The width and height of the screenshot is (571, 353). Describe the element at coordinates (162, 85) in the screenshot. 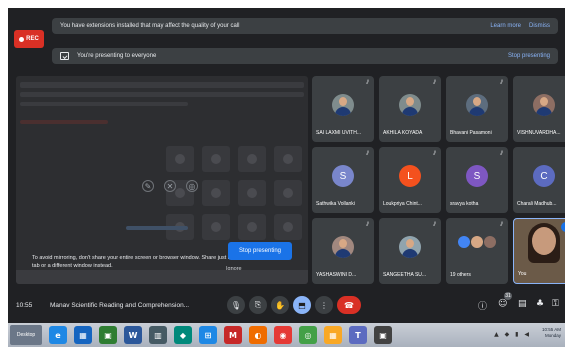

I see `preview-tab-strip` at that location.